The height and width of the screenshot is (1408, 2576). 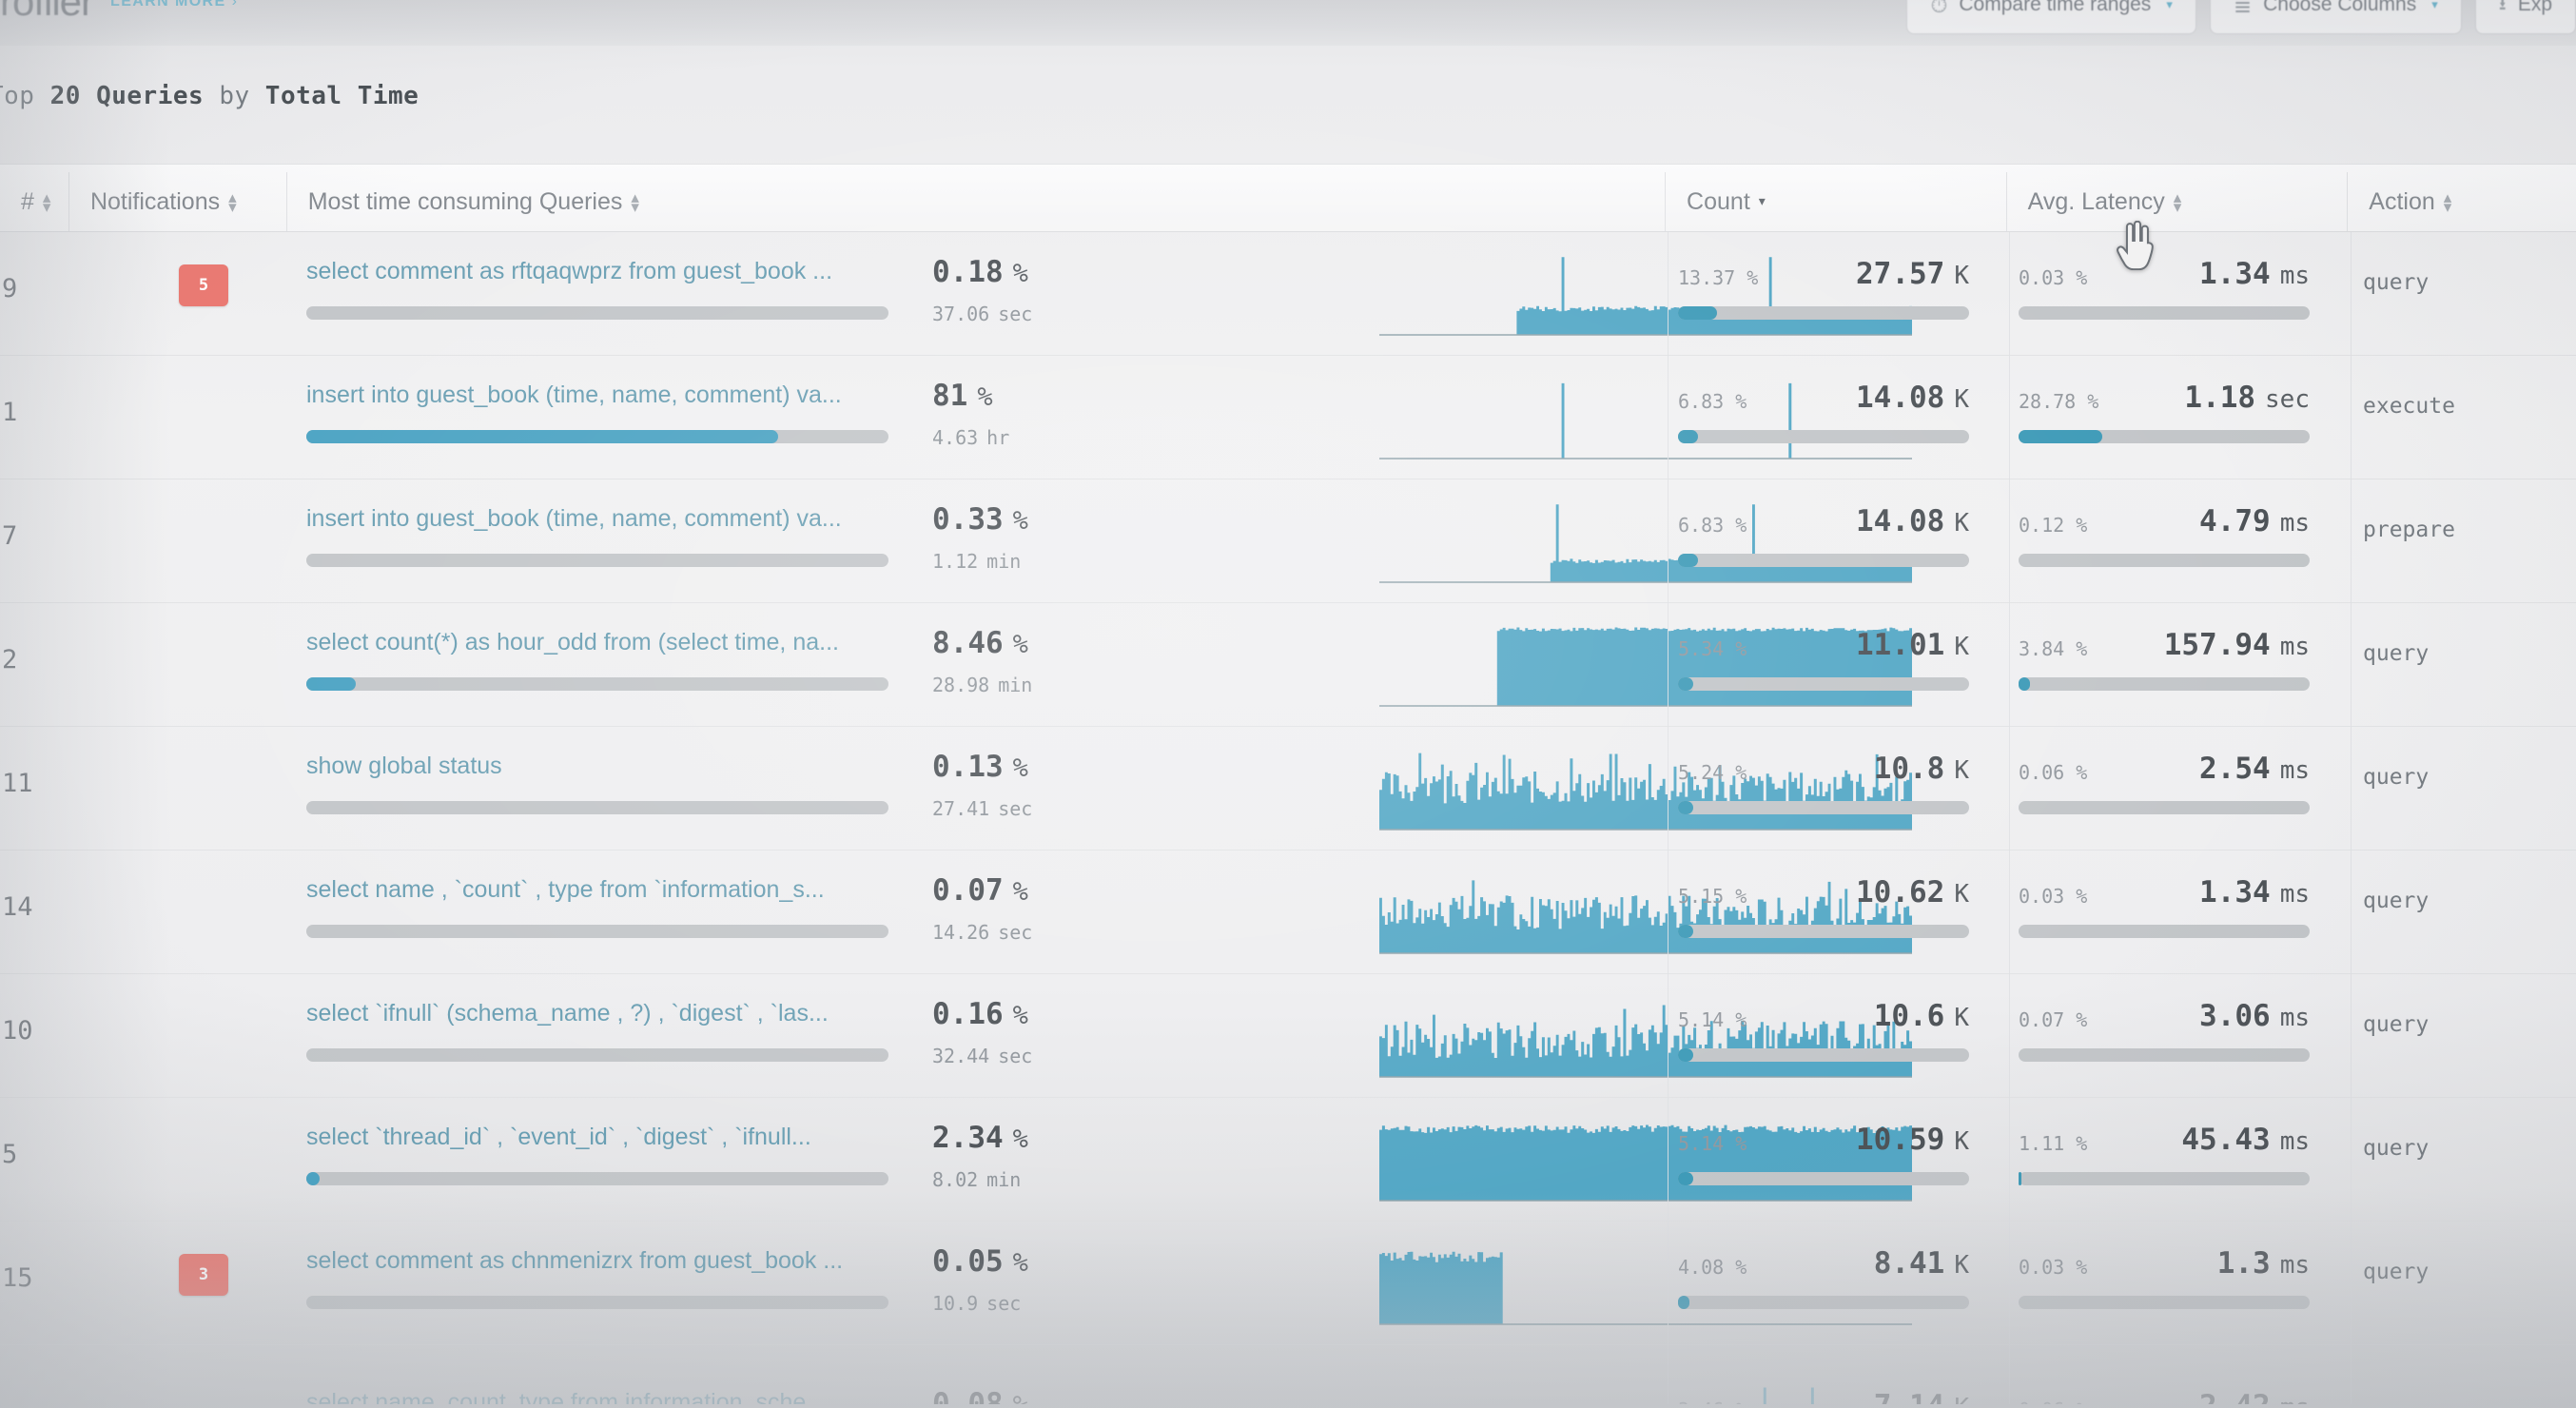 What do you see at coordinates (1763, 204) in the screenshot?
I see `chevron-down-icon: ▾` at bounding box center [1763, 204].